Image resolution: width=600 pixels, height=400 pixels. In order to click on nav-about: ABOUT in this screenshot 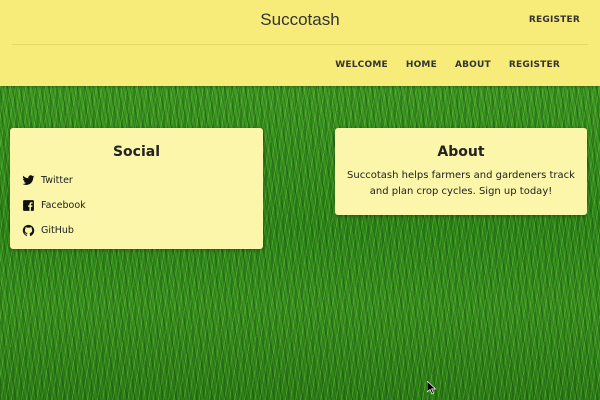, I will do `click(473, 65)`.